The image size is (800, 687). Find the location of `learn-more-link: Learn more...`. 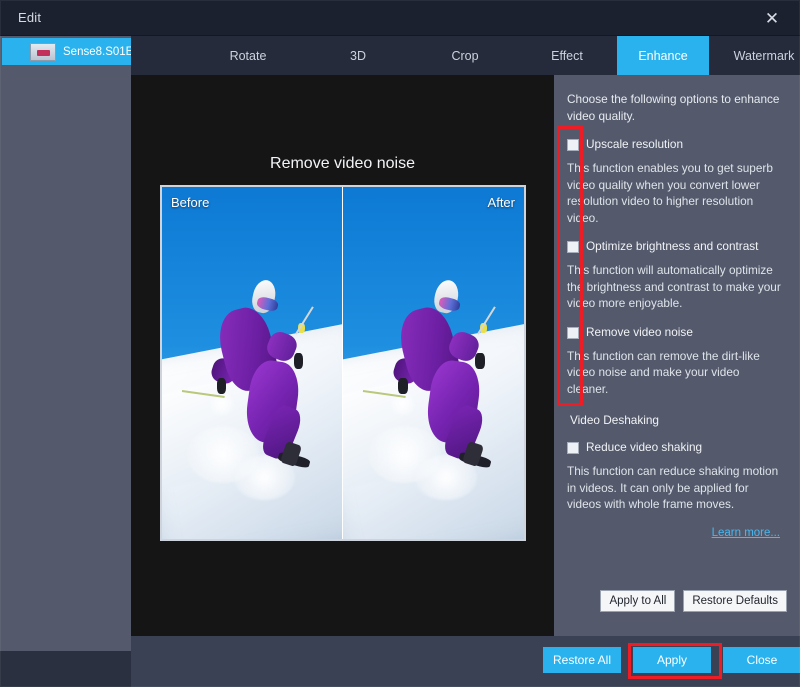

learn-more-link: Learn more... is located at coordinates (675, 533).